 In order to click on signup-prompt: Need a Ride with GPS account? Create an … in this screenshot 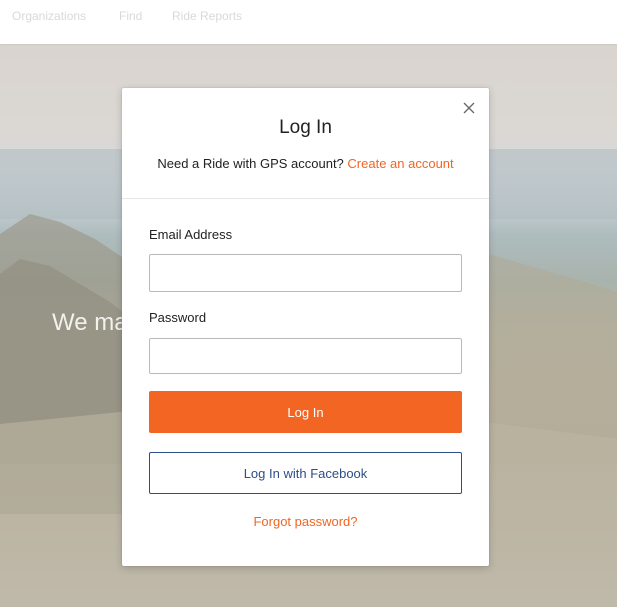, I will do `click(305, 163)`.